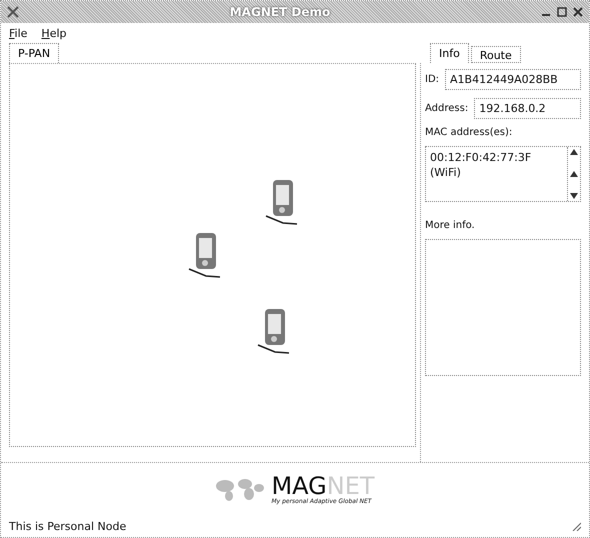 This screenshot has height=538, width=590. Describe the element at coordinates (432, 79) in the screenshot. I see `id-label: ID:` at that location.